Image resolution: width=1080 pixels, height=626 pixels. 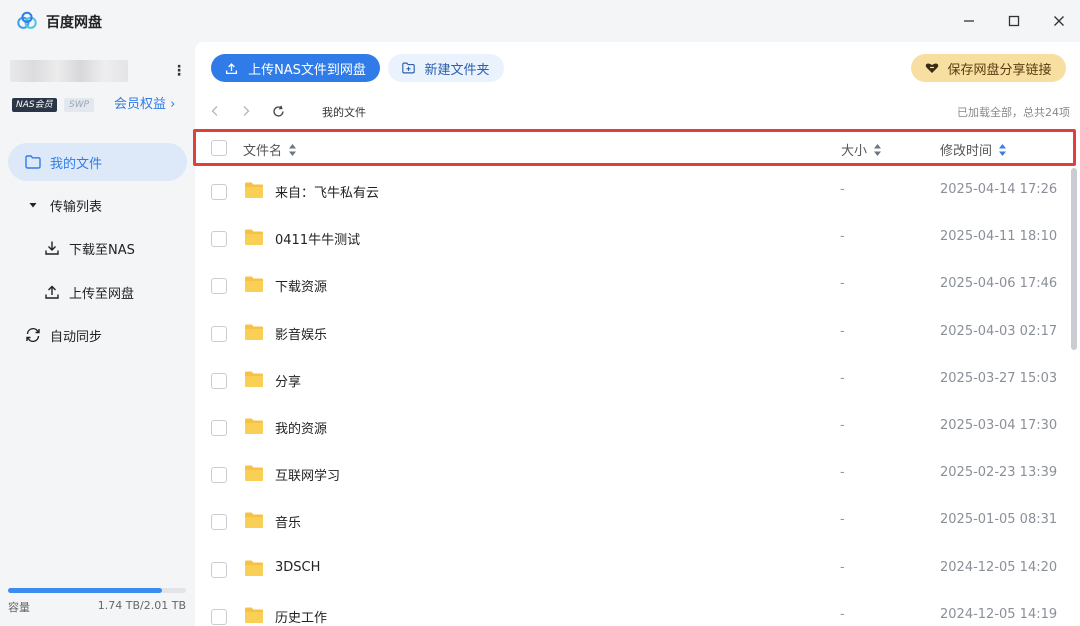 I want to click on navigation-row: 我的文件 已加载全部，总共24项, so click(x=637, y=111).